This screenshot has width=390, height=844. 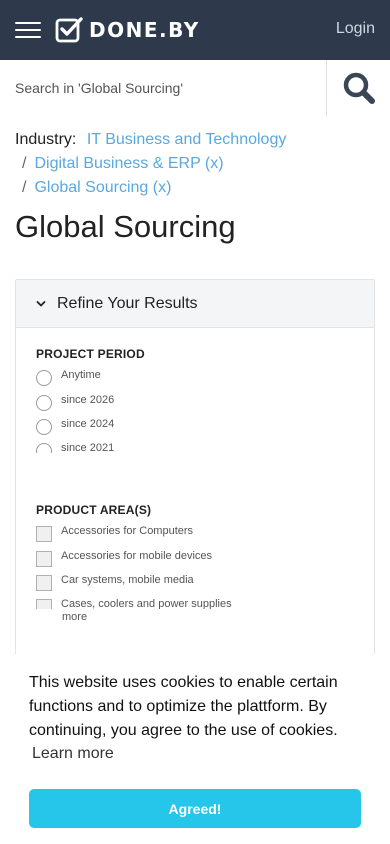 I want to click on breadcrumb-item-digital-business: Digital Business & ERP (x), so click(x=128, y=163).